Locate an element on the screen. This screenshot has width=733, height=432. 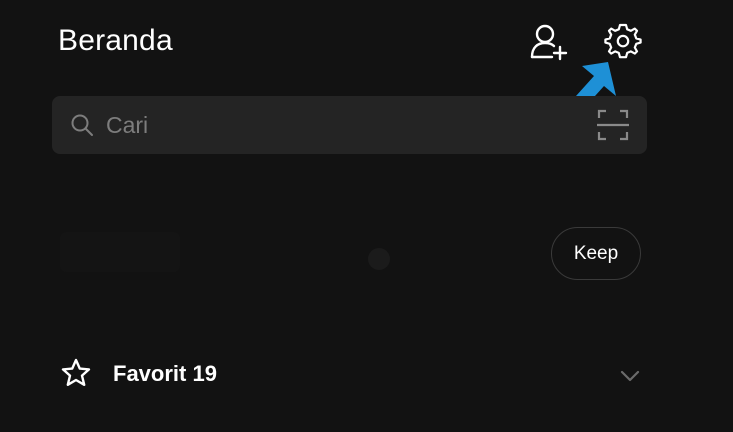
search-bar: Cari is located at coordinates (349, 125).